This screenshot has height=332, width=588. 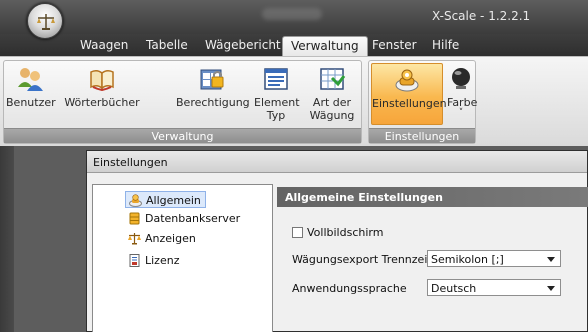 What do you see at coordinates (494, 287) in the screenshot?
I see `language-select: Deutsch` at bounding box center [494, 287].